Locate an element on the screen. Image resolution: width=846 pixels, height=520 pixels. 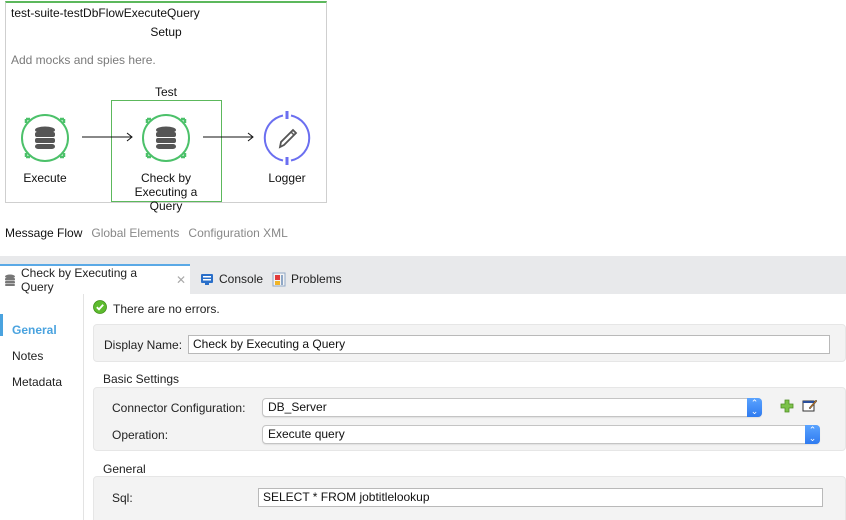
tab-message-flow: Message Flow is located at coordinates (43, 233).